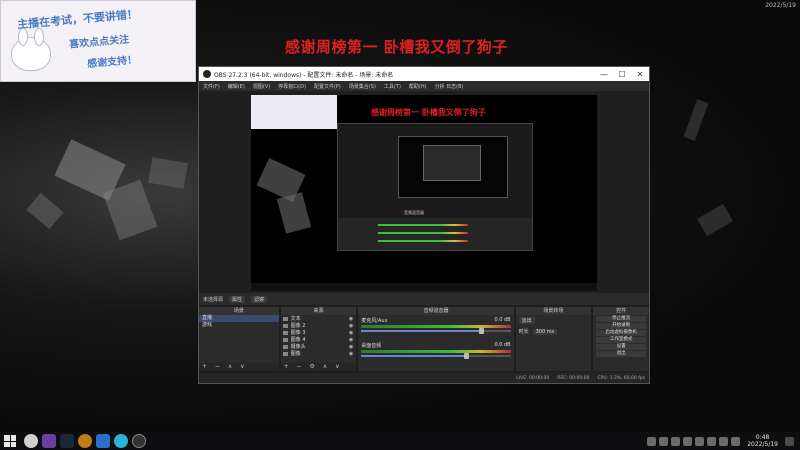 The image size is (800, 450). Describe the element at coordinates (112, 62) in the screenshot. I see `card-line-3: 感谢支持！` at that location.